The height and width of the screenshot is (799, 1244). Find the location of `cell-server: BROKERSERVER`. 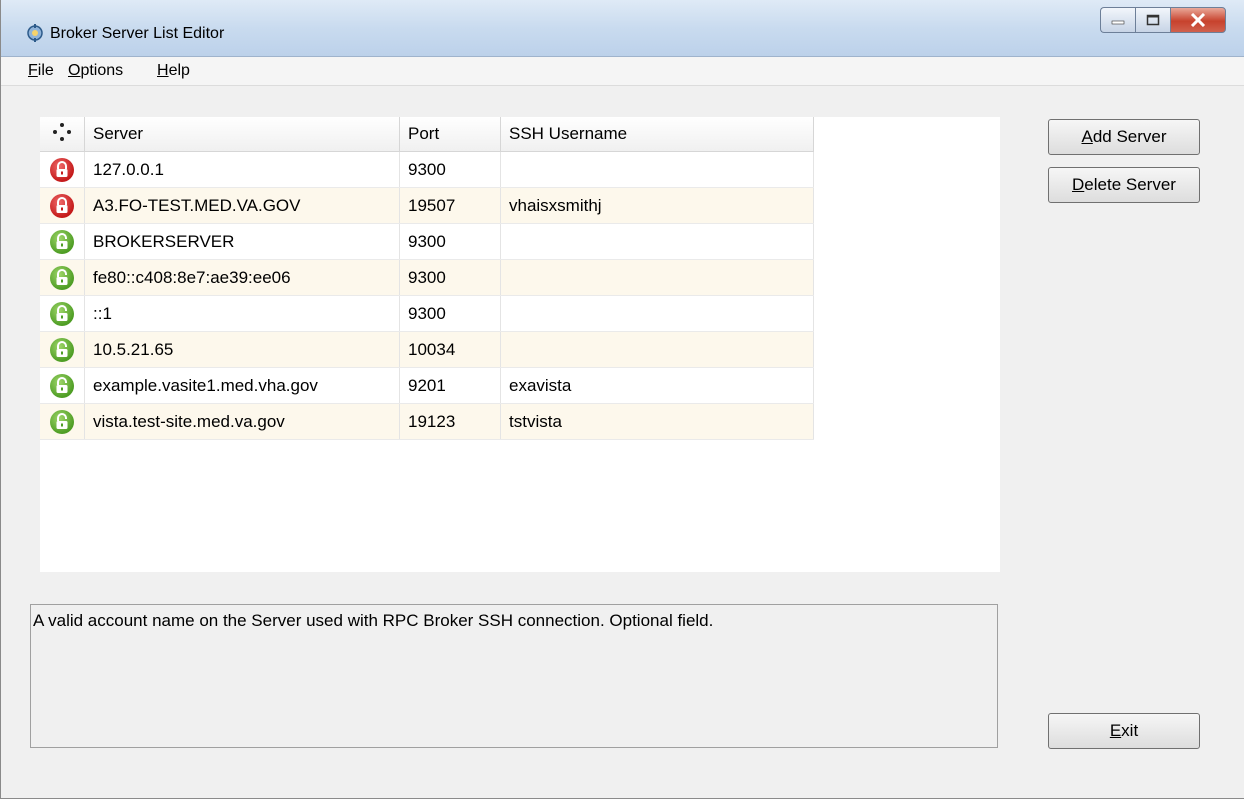

cell-server: BROKERSERVER is located at coordinates (242, 241).